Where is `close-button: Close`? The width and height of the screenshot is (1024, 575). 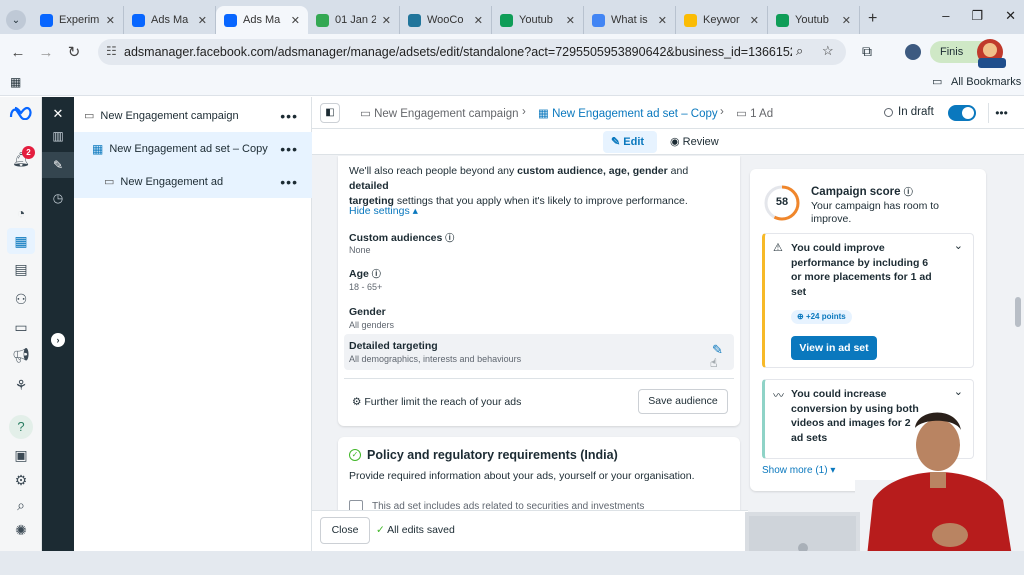
close-button: Close is located at coordinates (345, 530).